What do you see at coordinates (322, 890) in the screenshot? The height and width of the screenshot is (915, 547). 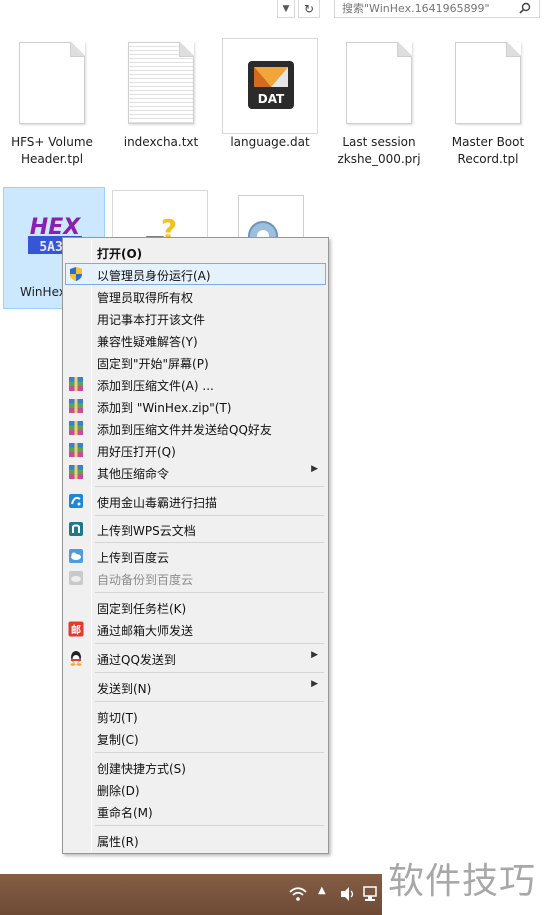 I see `show-hidden-icons-icon: ▲` at bounding box center [322, 890].